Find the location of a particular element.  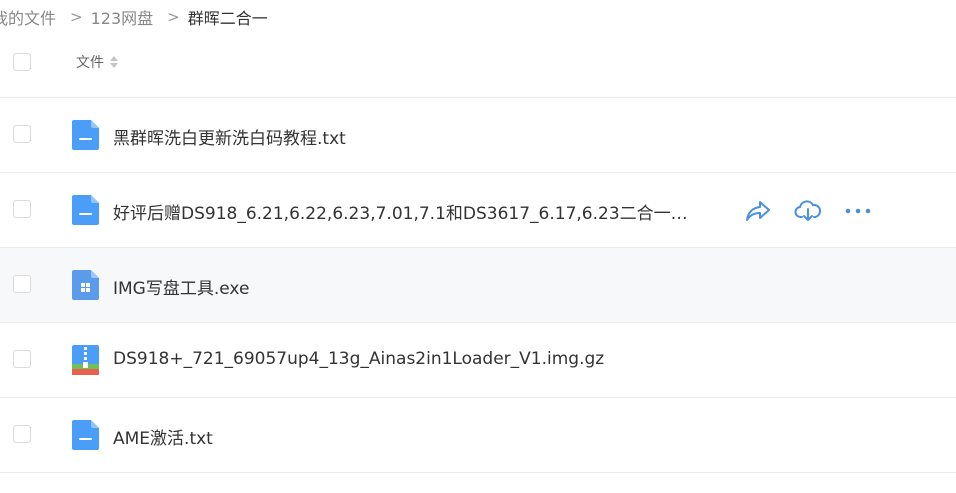

file-name: IMG写盘工具.exe is located at coordinates (181, 286).